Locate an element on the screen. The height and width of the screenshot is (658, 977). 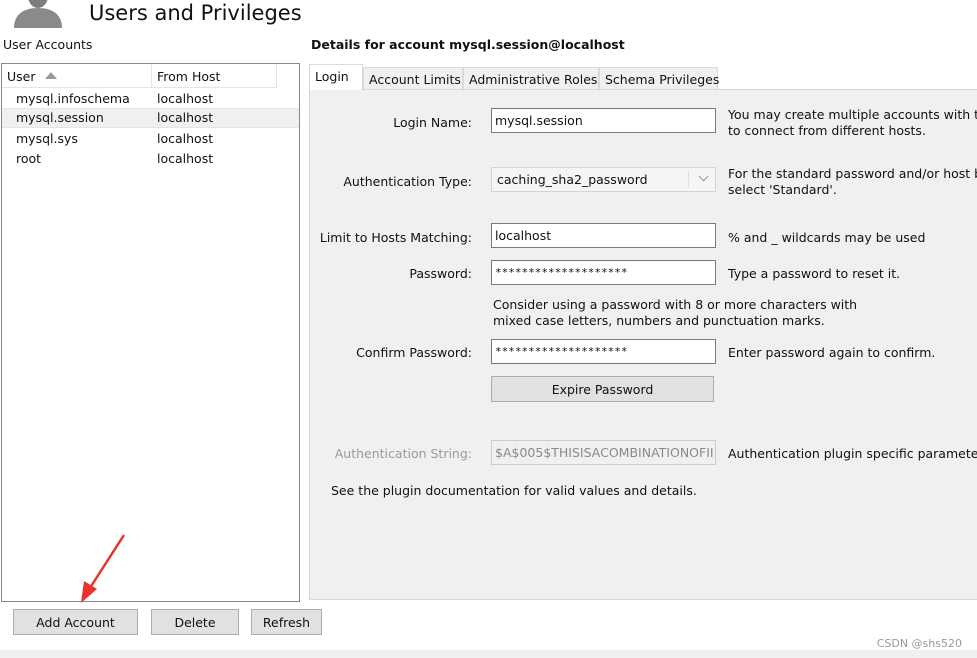
auth-string-input: $A$005$THISISACOMBINATIONOFII is located at coordinates (603, 452).